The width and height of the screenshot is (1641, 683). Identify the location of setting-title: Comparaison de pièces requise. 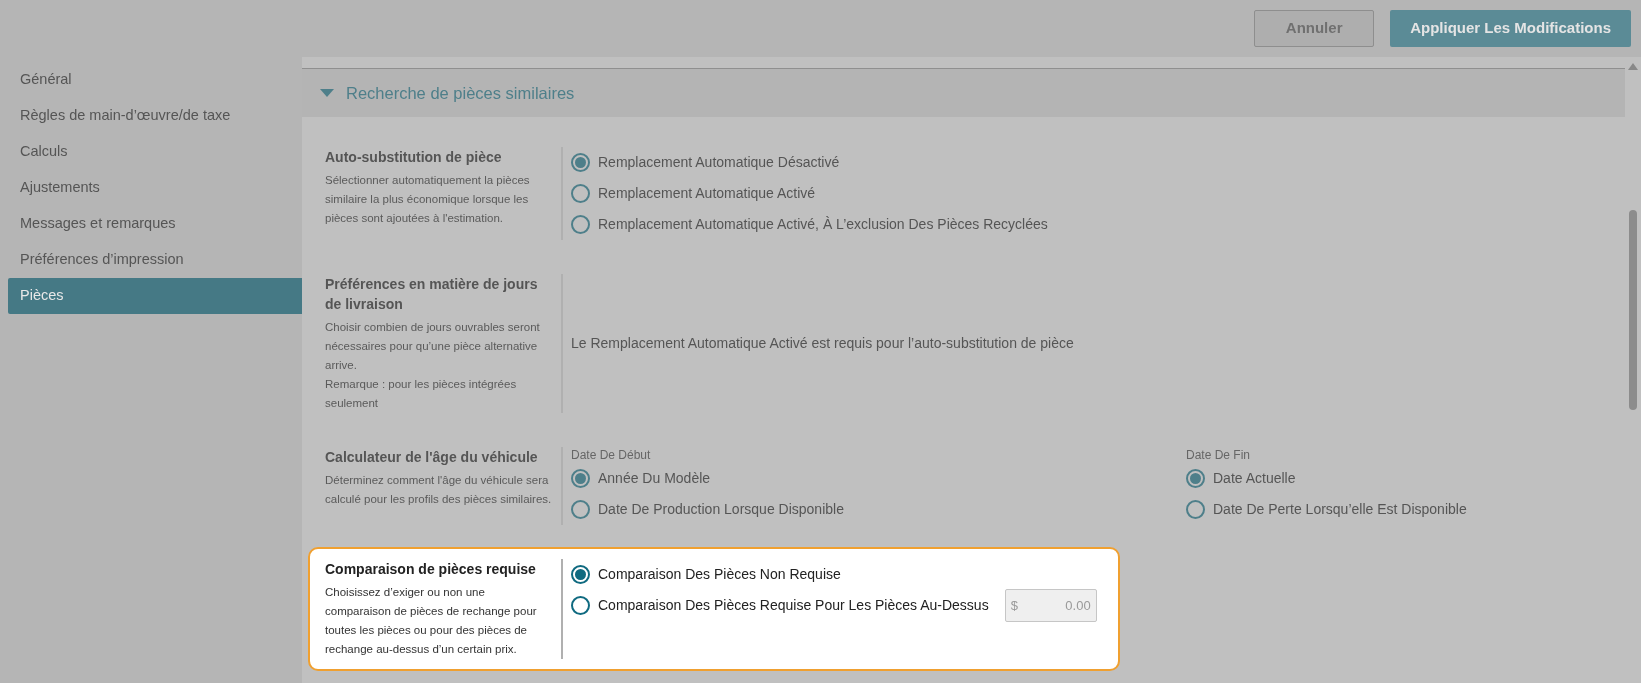
(431, 569).